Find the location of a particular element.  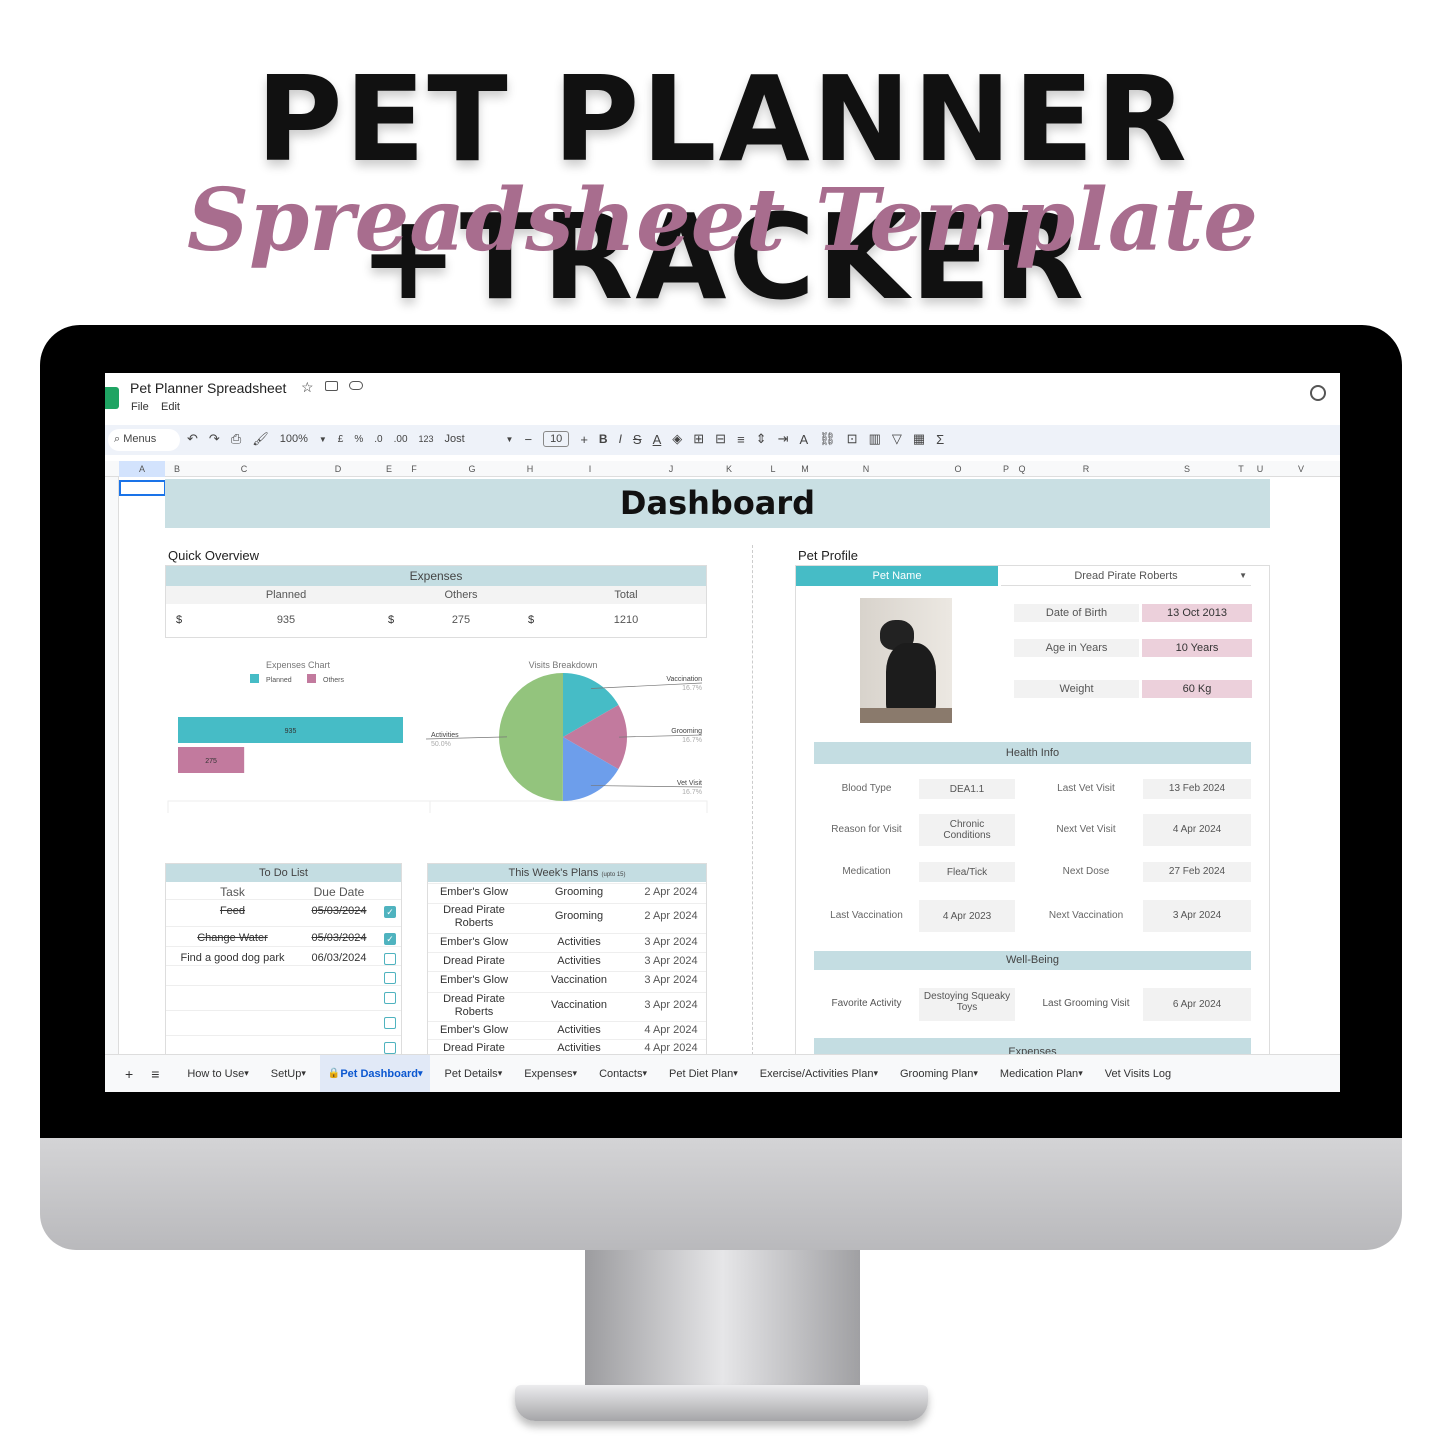

percent-button: % is located at coordinates (358, 439).